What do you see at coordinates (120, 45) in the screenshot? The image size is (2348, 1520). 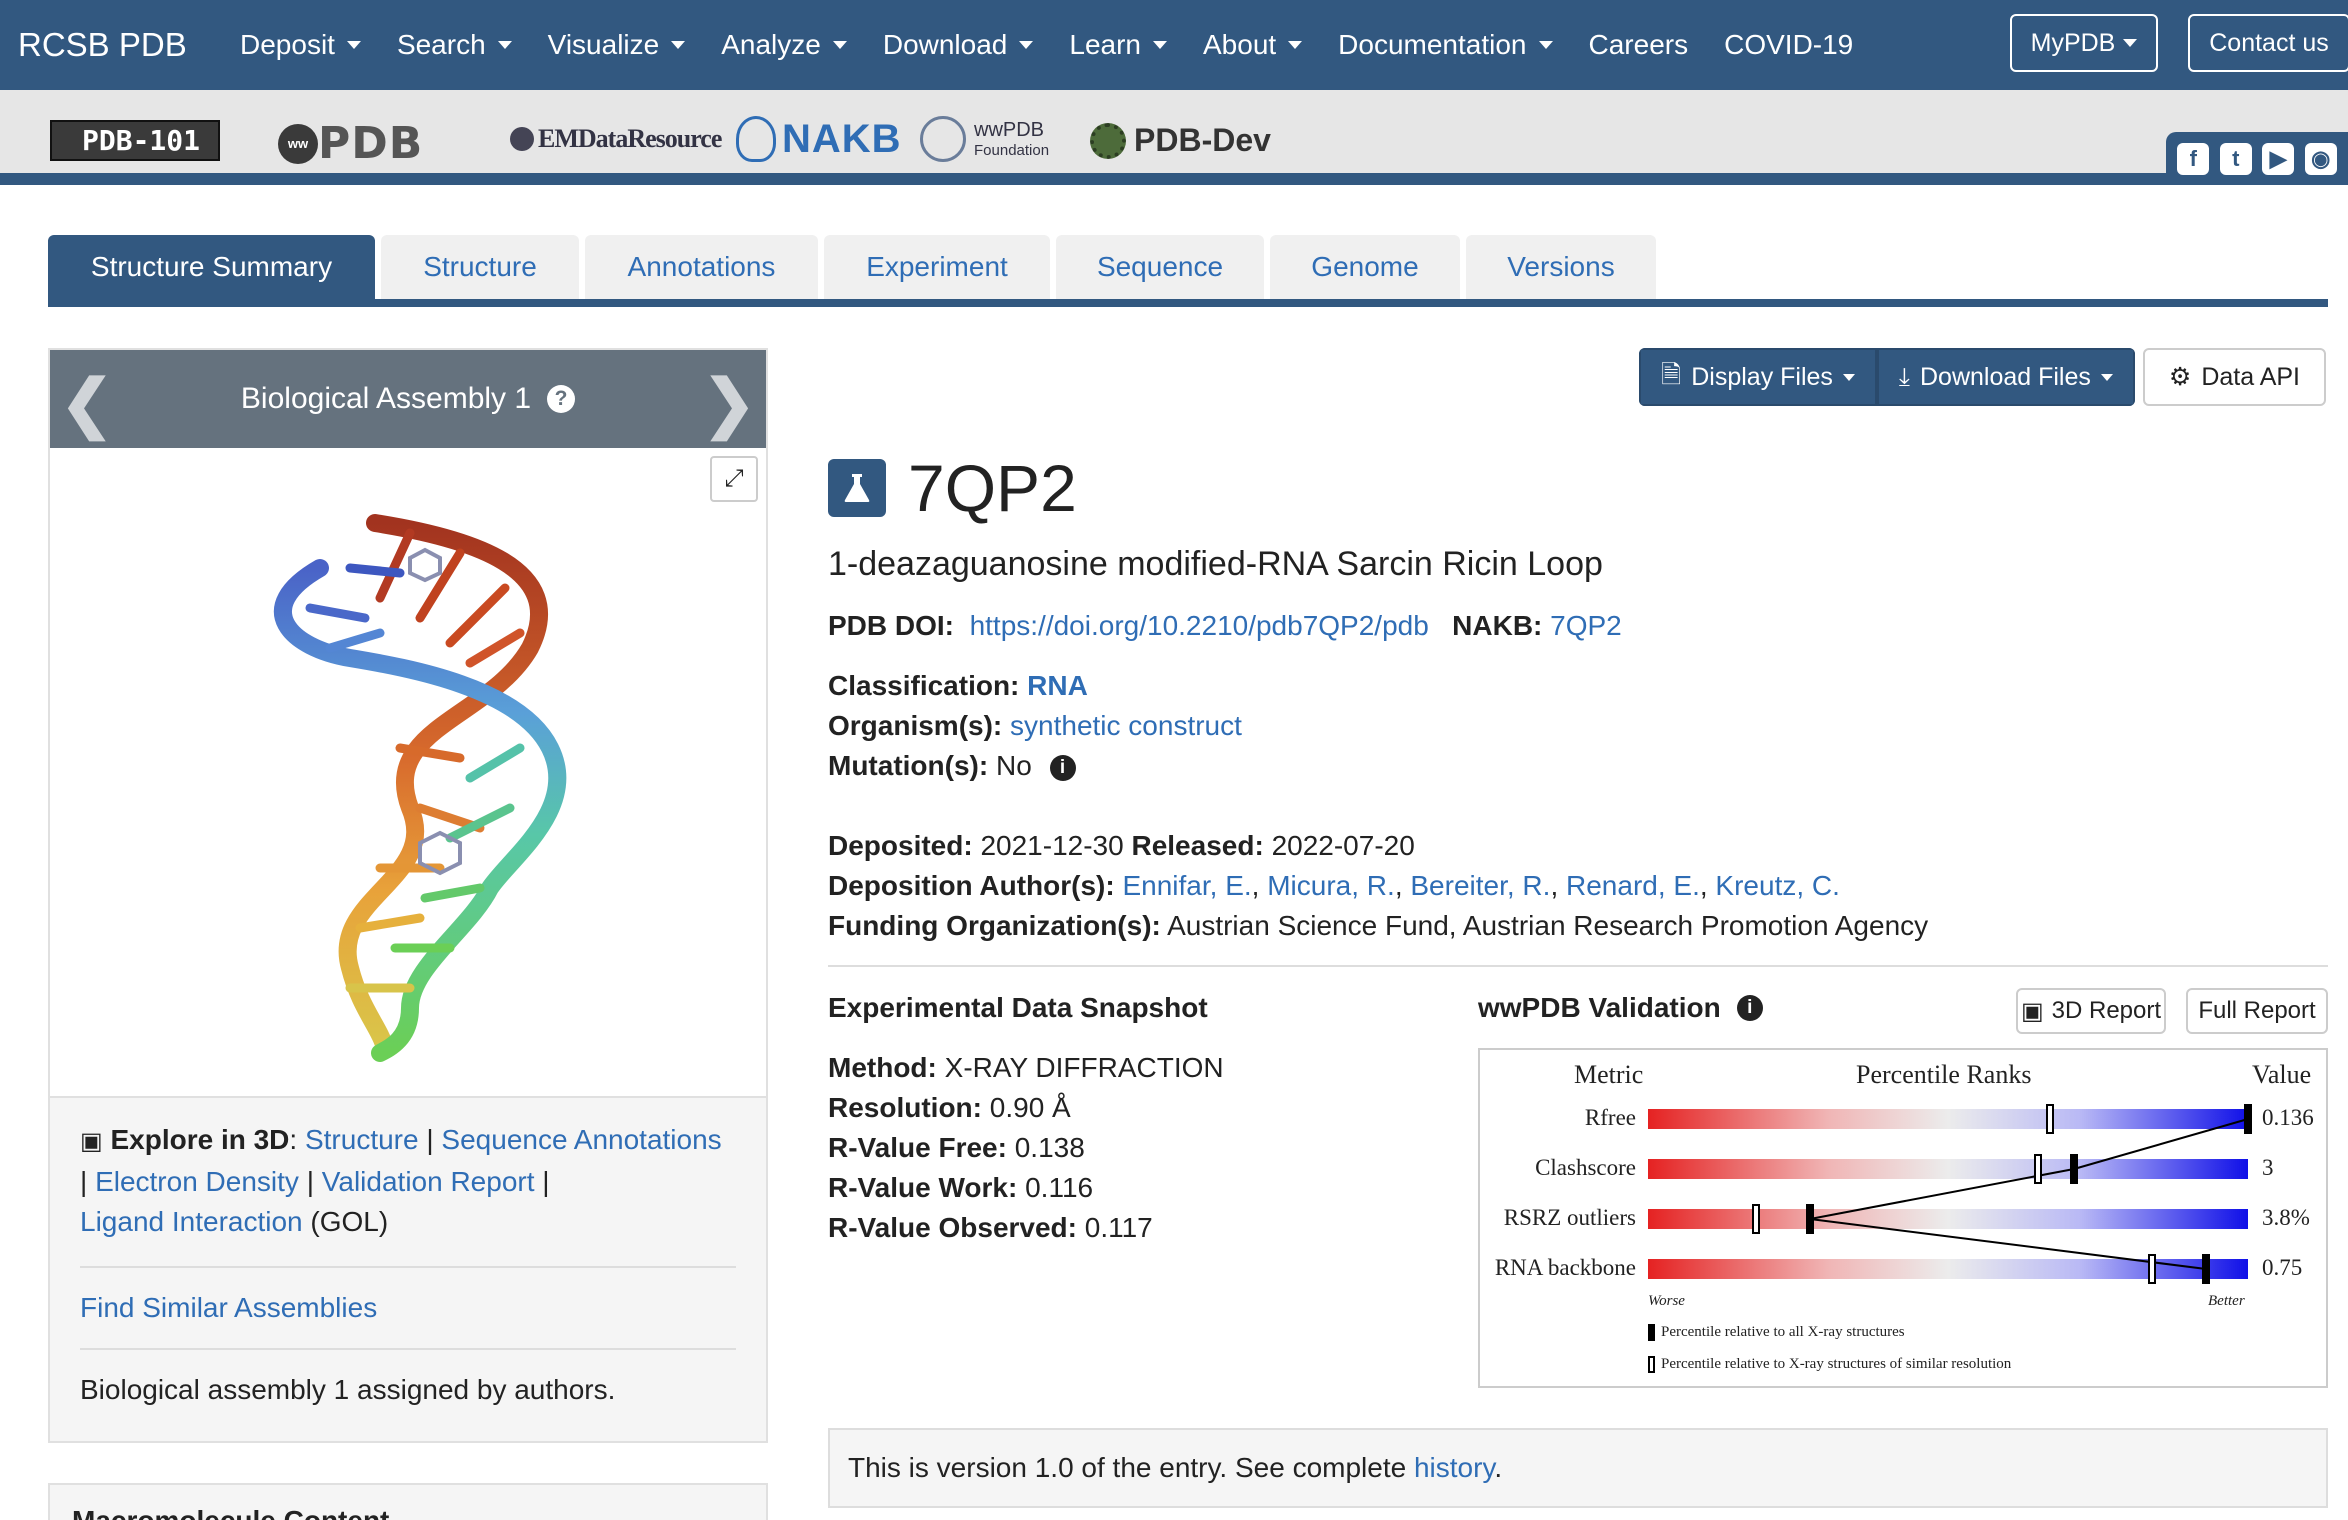 I see `brand-logo: RCSB PDB` at bounding box center [120, 45].